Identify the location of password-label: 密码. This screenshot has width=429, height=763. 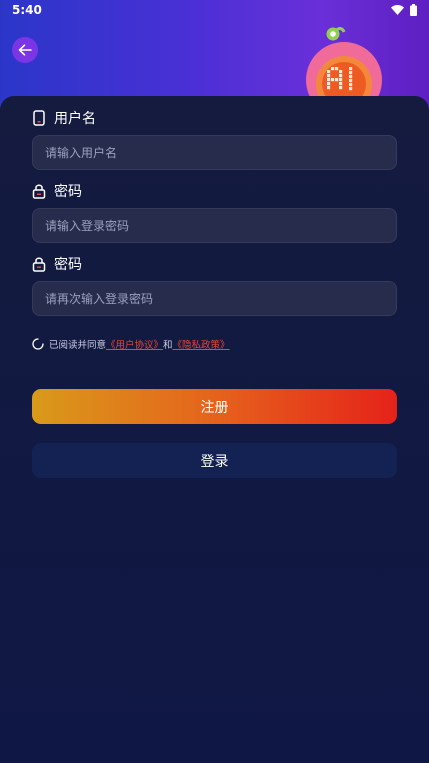
(57, 191).